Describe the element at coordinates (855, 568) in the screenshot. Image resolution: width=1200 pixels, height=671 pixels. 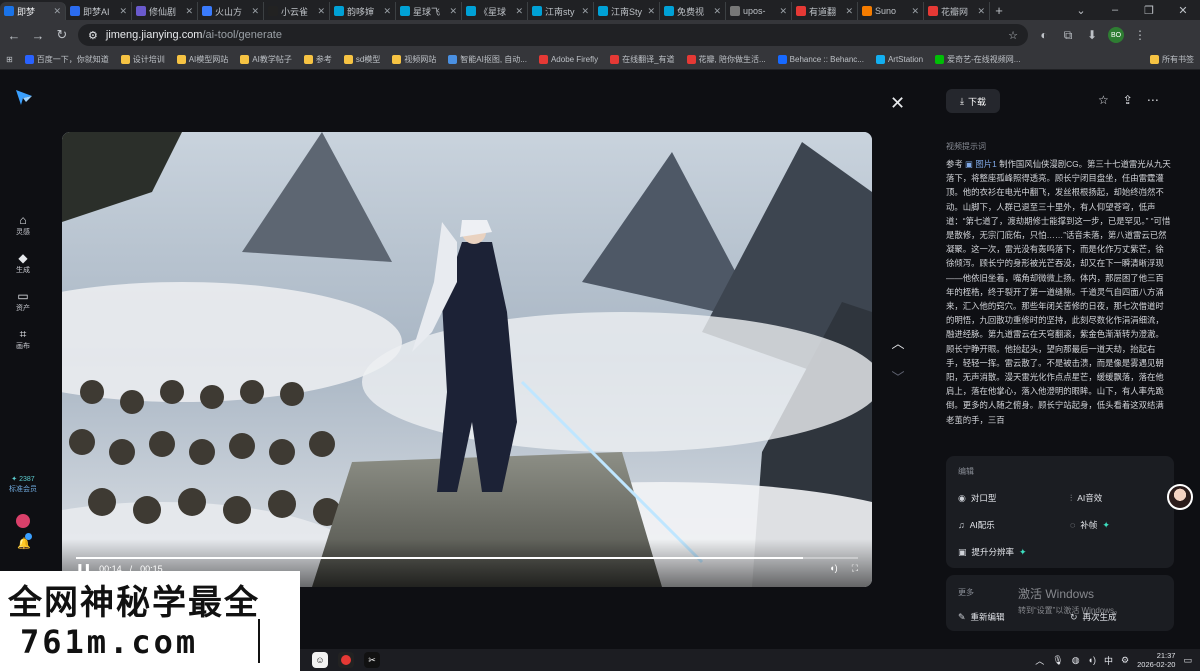
I see `fullscreen-icon: ⛶` at that location.